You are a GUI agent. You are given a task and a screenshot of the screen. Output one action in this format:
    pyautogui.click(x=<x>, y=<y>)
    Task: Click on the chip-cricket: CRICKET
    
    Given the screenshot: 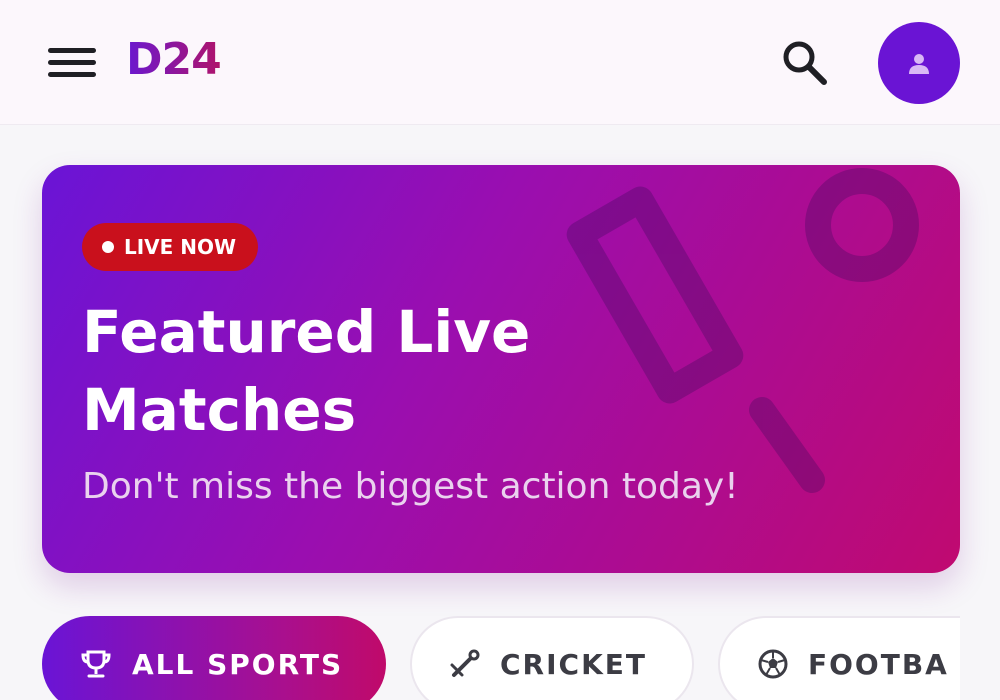 What is the action you would take?
    pyautogui.click(x=552, y=658)
    